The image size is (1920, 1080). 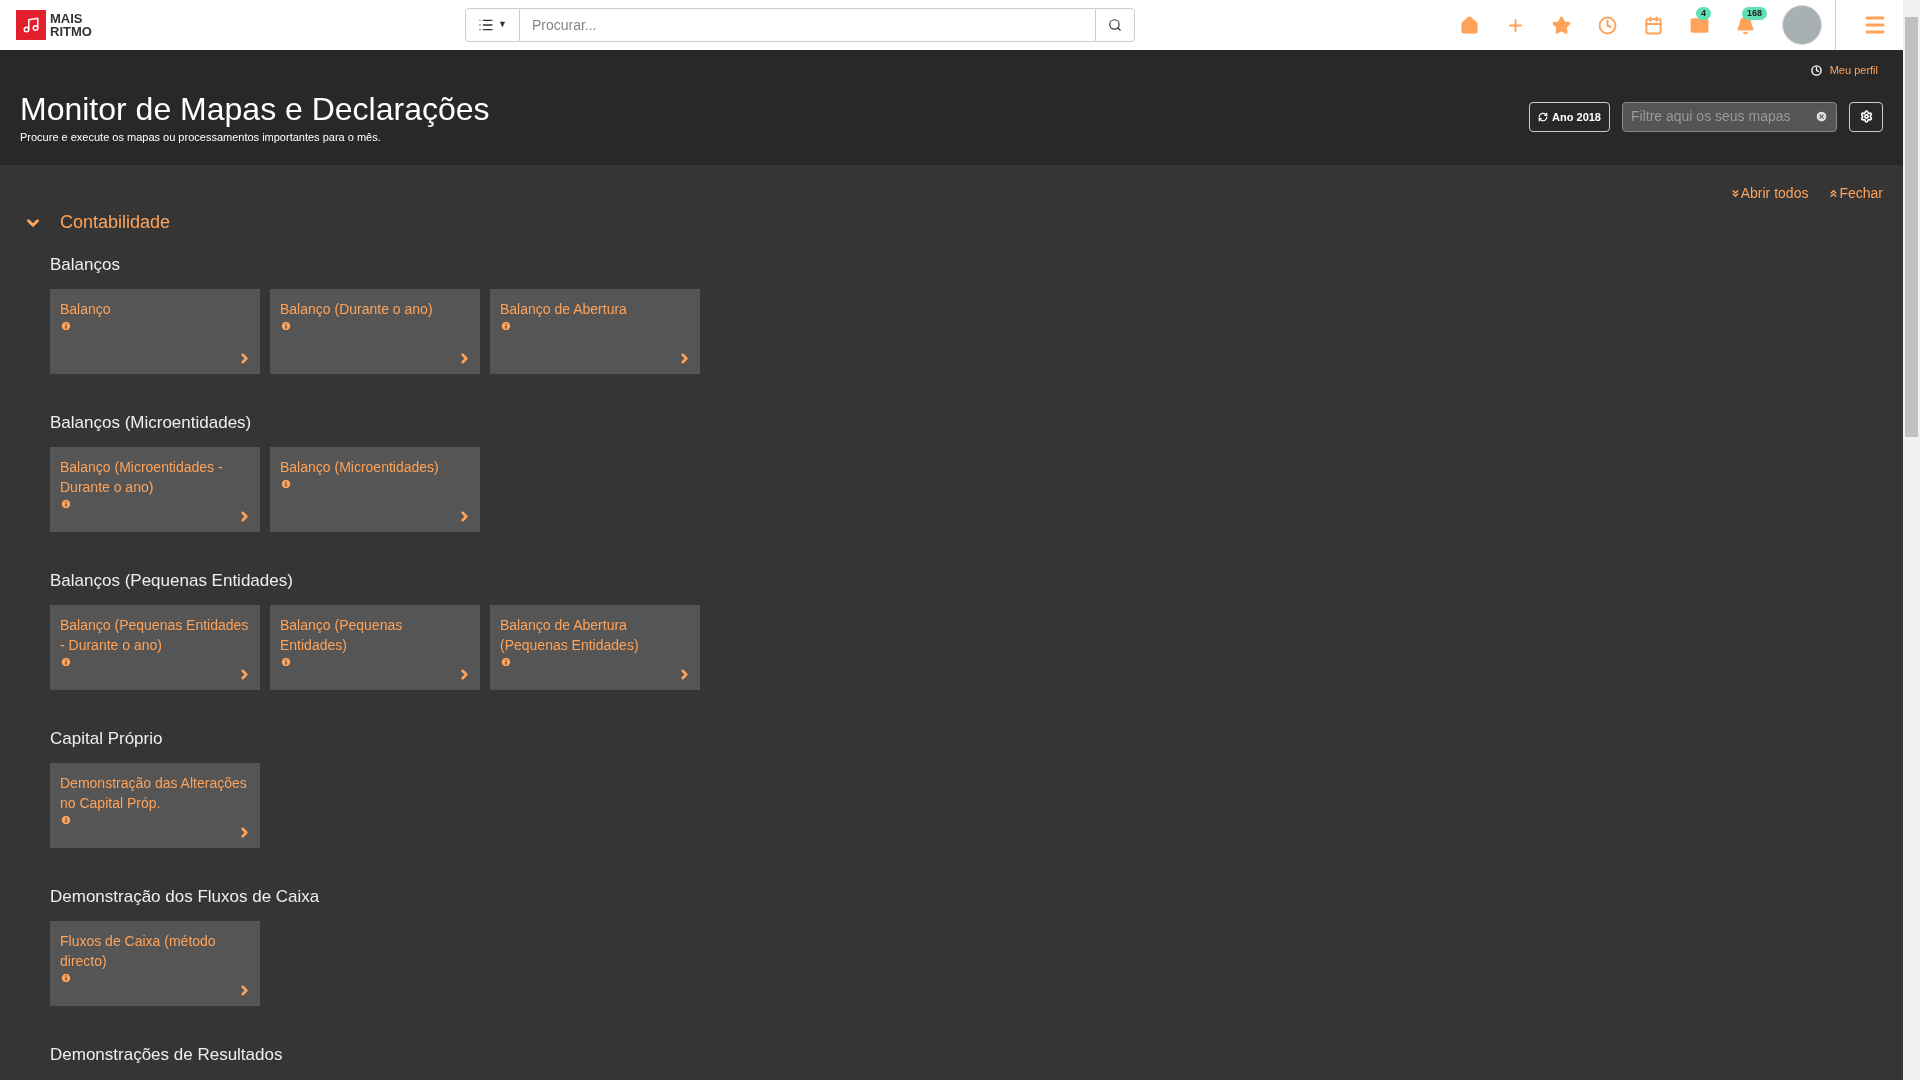 I want to click on list-dropdown-button: ▼, so click(x=492, y=25).